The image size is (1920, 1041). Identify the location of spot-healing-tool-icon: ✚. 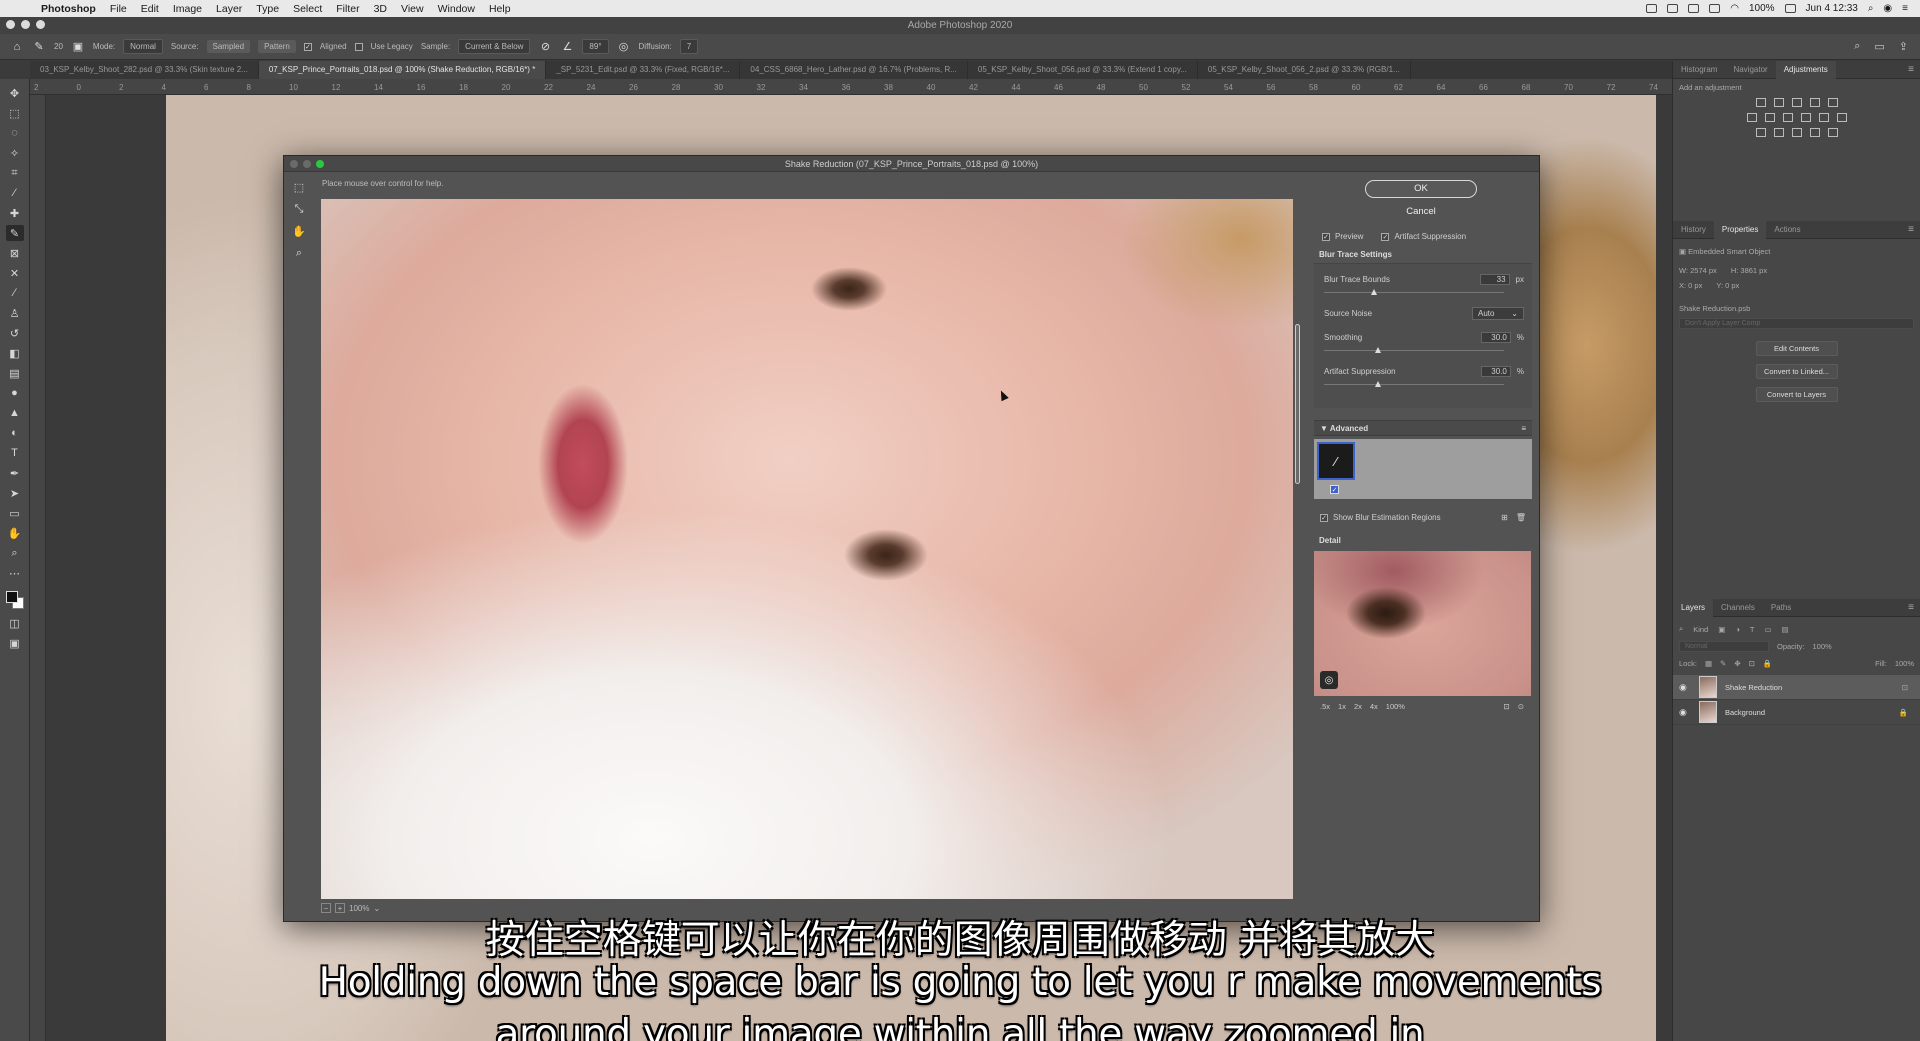
(15, 213).